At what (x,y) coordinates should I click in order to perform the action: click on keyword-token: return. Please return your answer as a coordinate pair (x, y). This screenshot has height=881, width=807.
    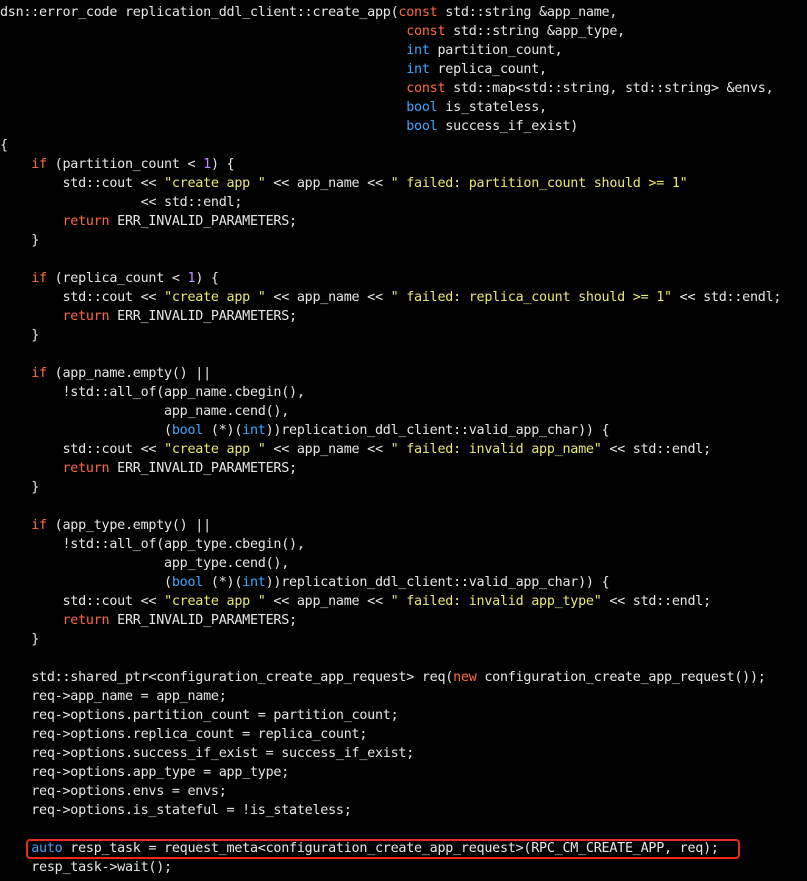
    Looking at the image, I should click on (86, 468).